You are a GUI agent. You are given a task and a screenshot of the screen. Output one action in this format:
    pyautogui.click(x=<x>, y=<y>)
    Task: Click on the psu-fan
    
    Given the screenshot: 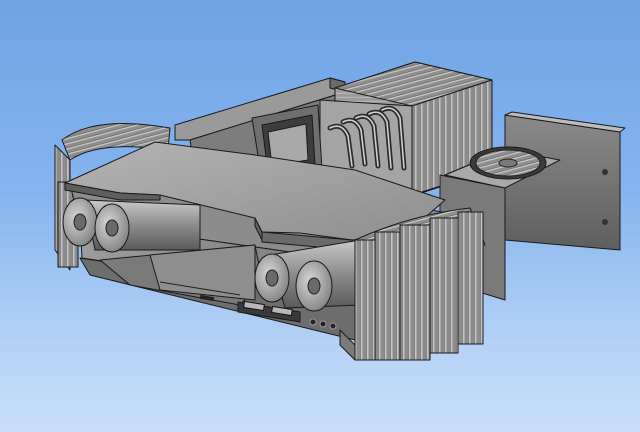 What is the action you would take?
    pyautogui.click(x=508, y=163)
    